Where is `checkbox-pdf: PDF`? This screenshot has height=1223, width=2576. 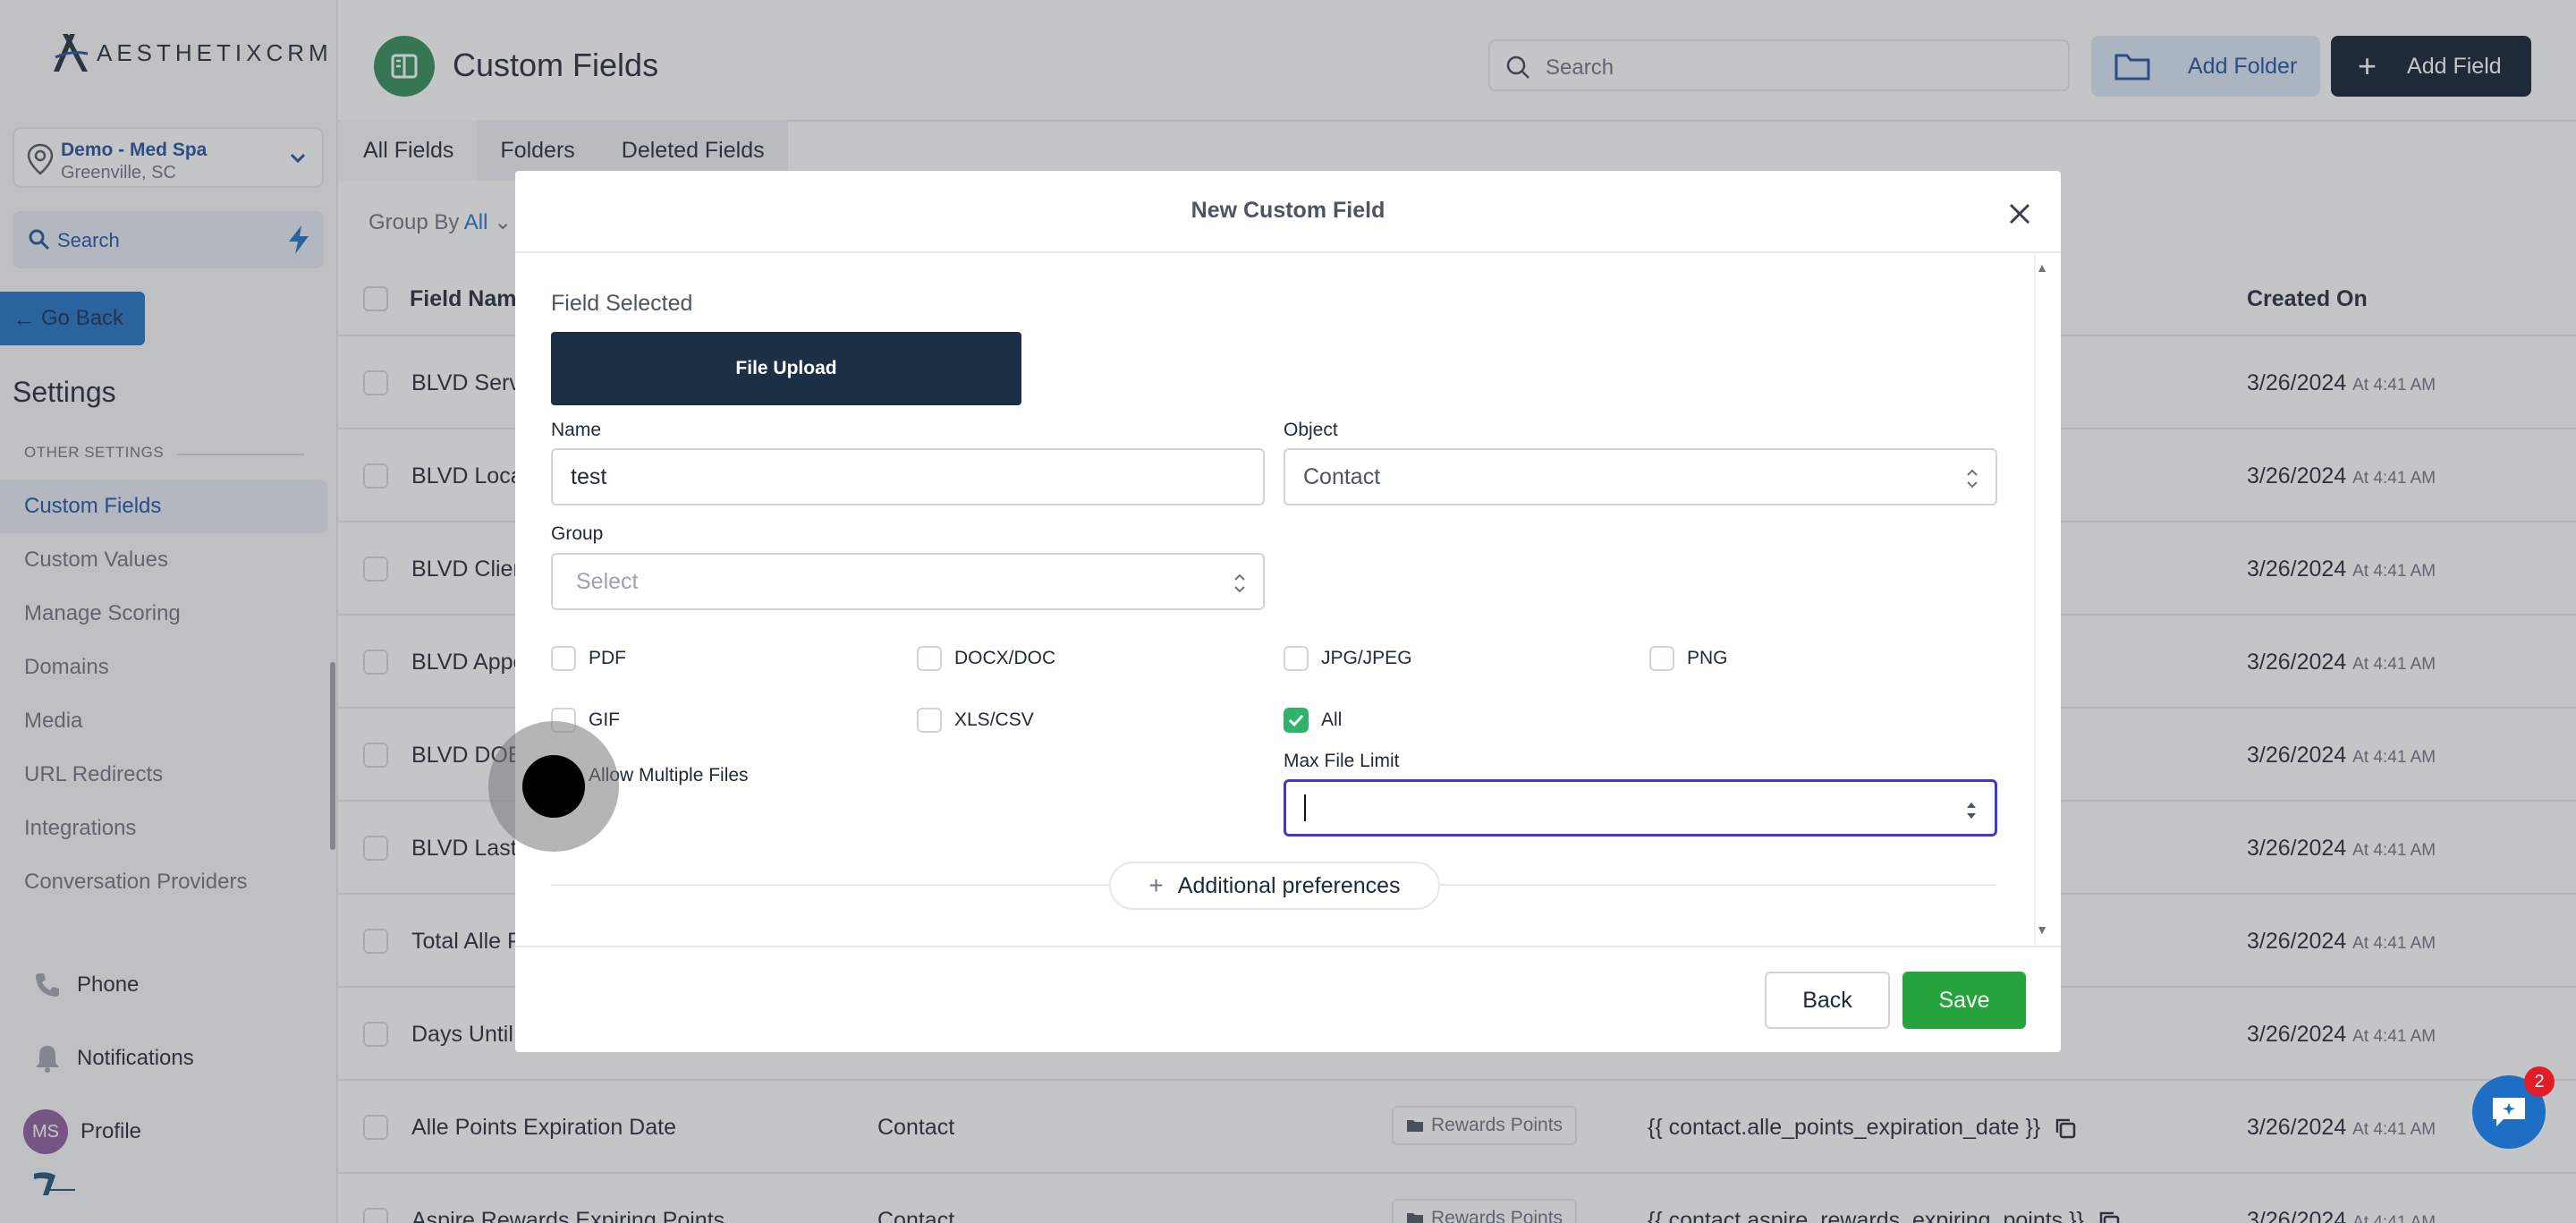
checkbox-pdf: PDF is located at coordinates (588, 658).